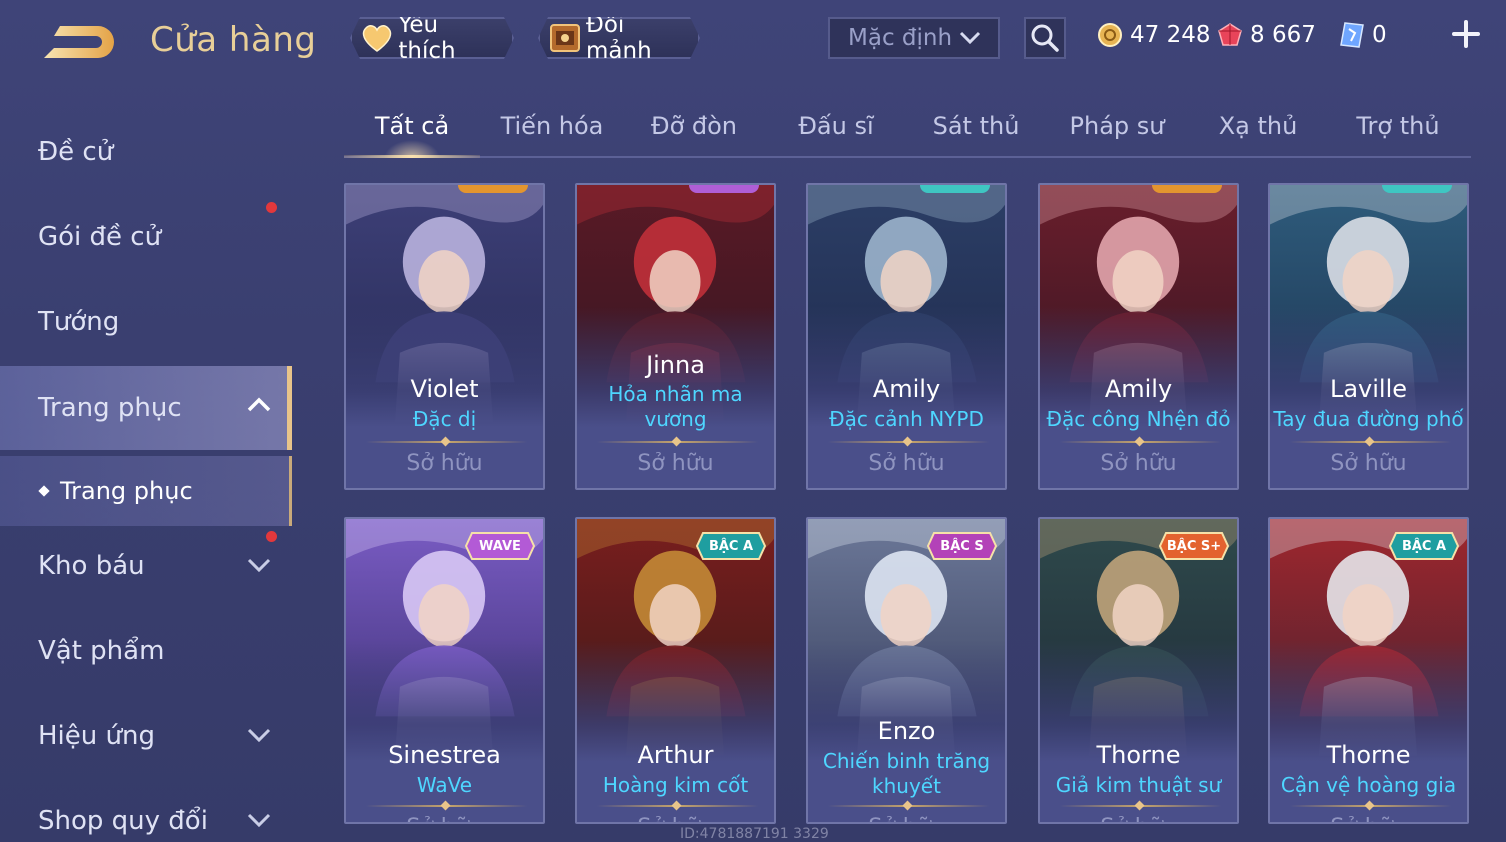 The height and width of the screenshot is (842, 1506). What do you see at coordinates (906, 336) in the screenshot?
I see `skin-card: Amily Đặc cảnh NYPD Sở hữu` at bounding box center [906, 336].